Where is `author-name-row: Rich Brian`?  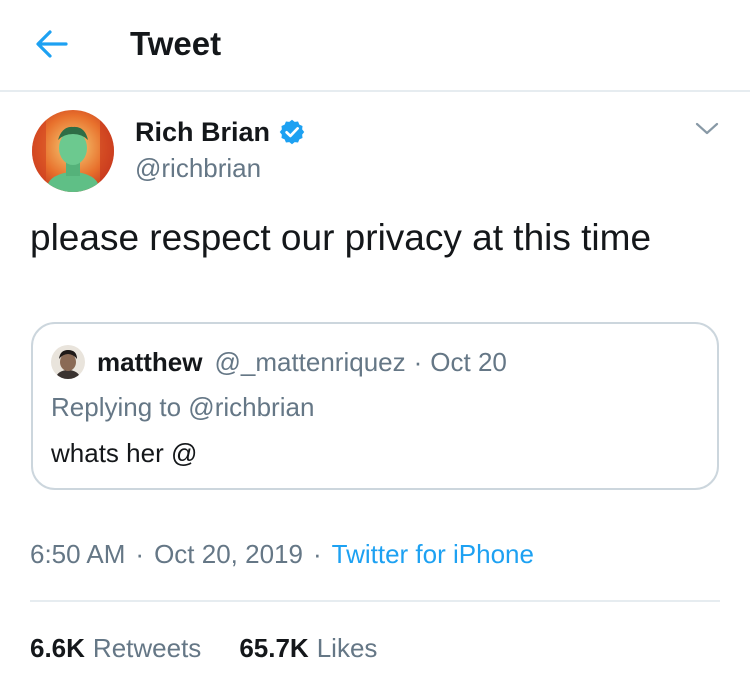
author-name-row: Rich Brian is located at coordinates (220, 132).